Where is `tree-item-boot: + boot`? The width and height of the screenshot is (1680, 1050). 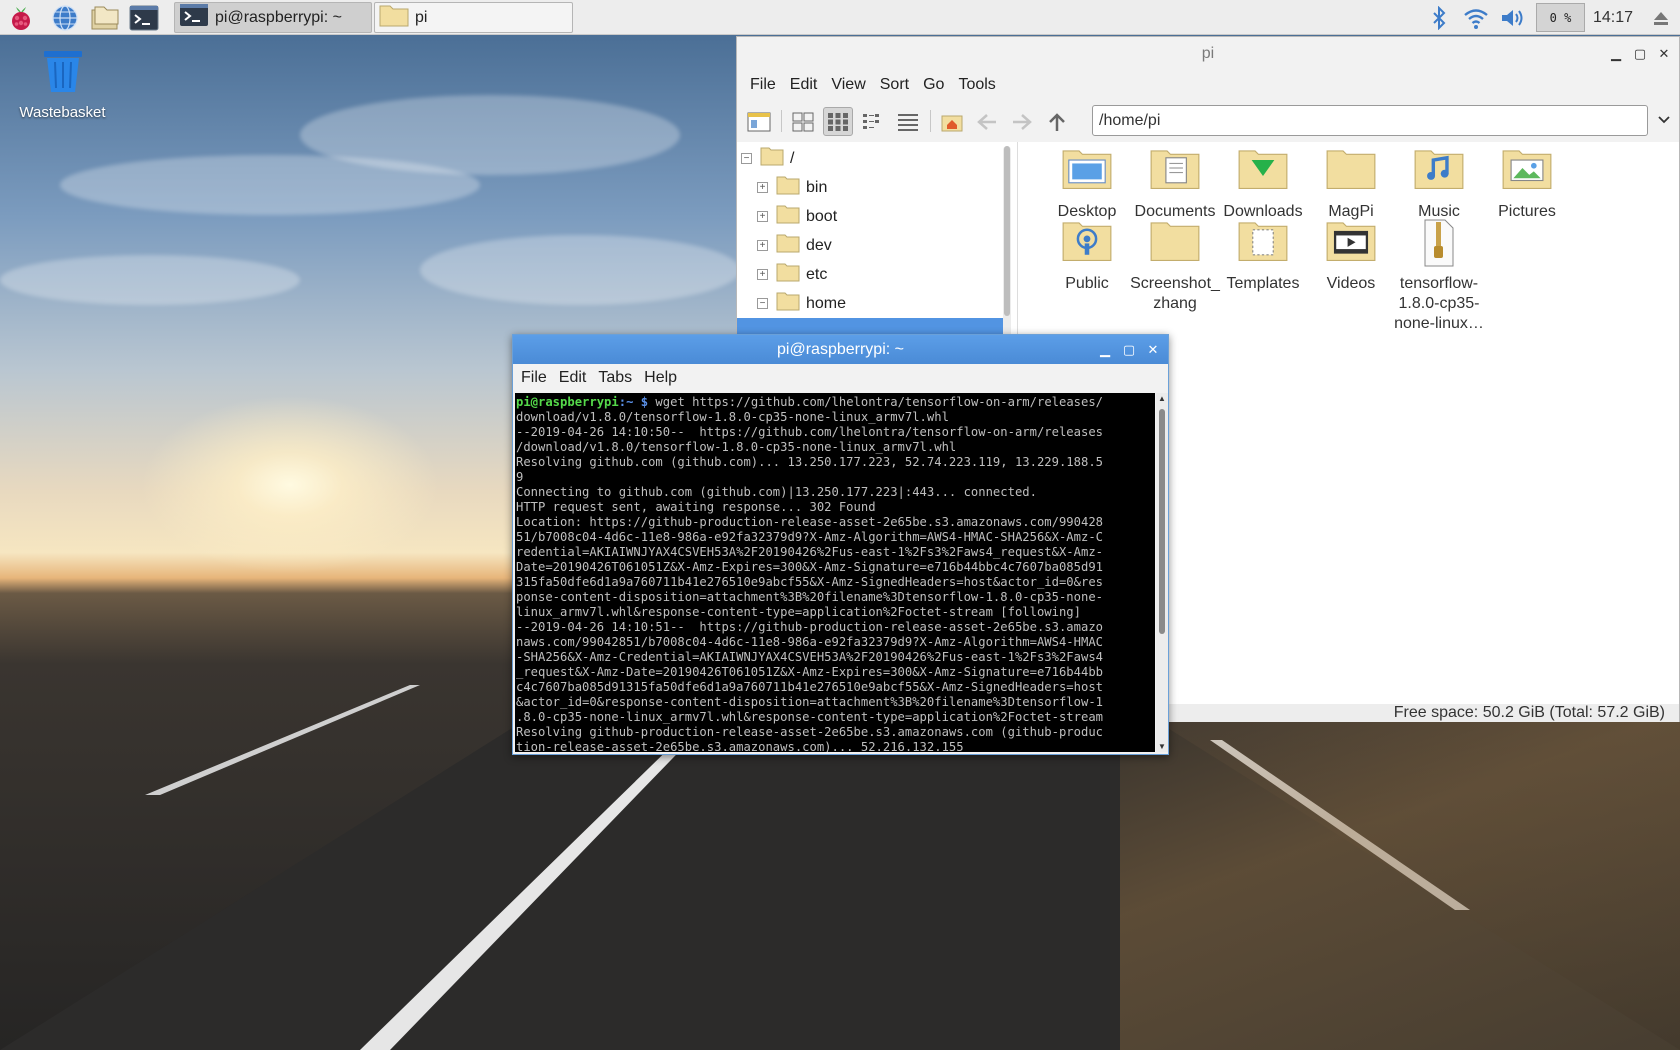 tree-item-boot: + boot is located at coordinates (797, 216).